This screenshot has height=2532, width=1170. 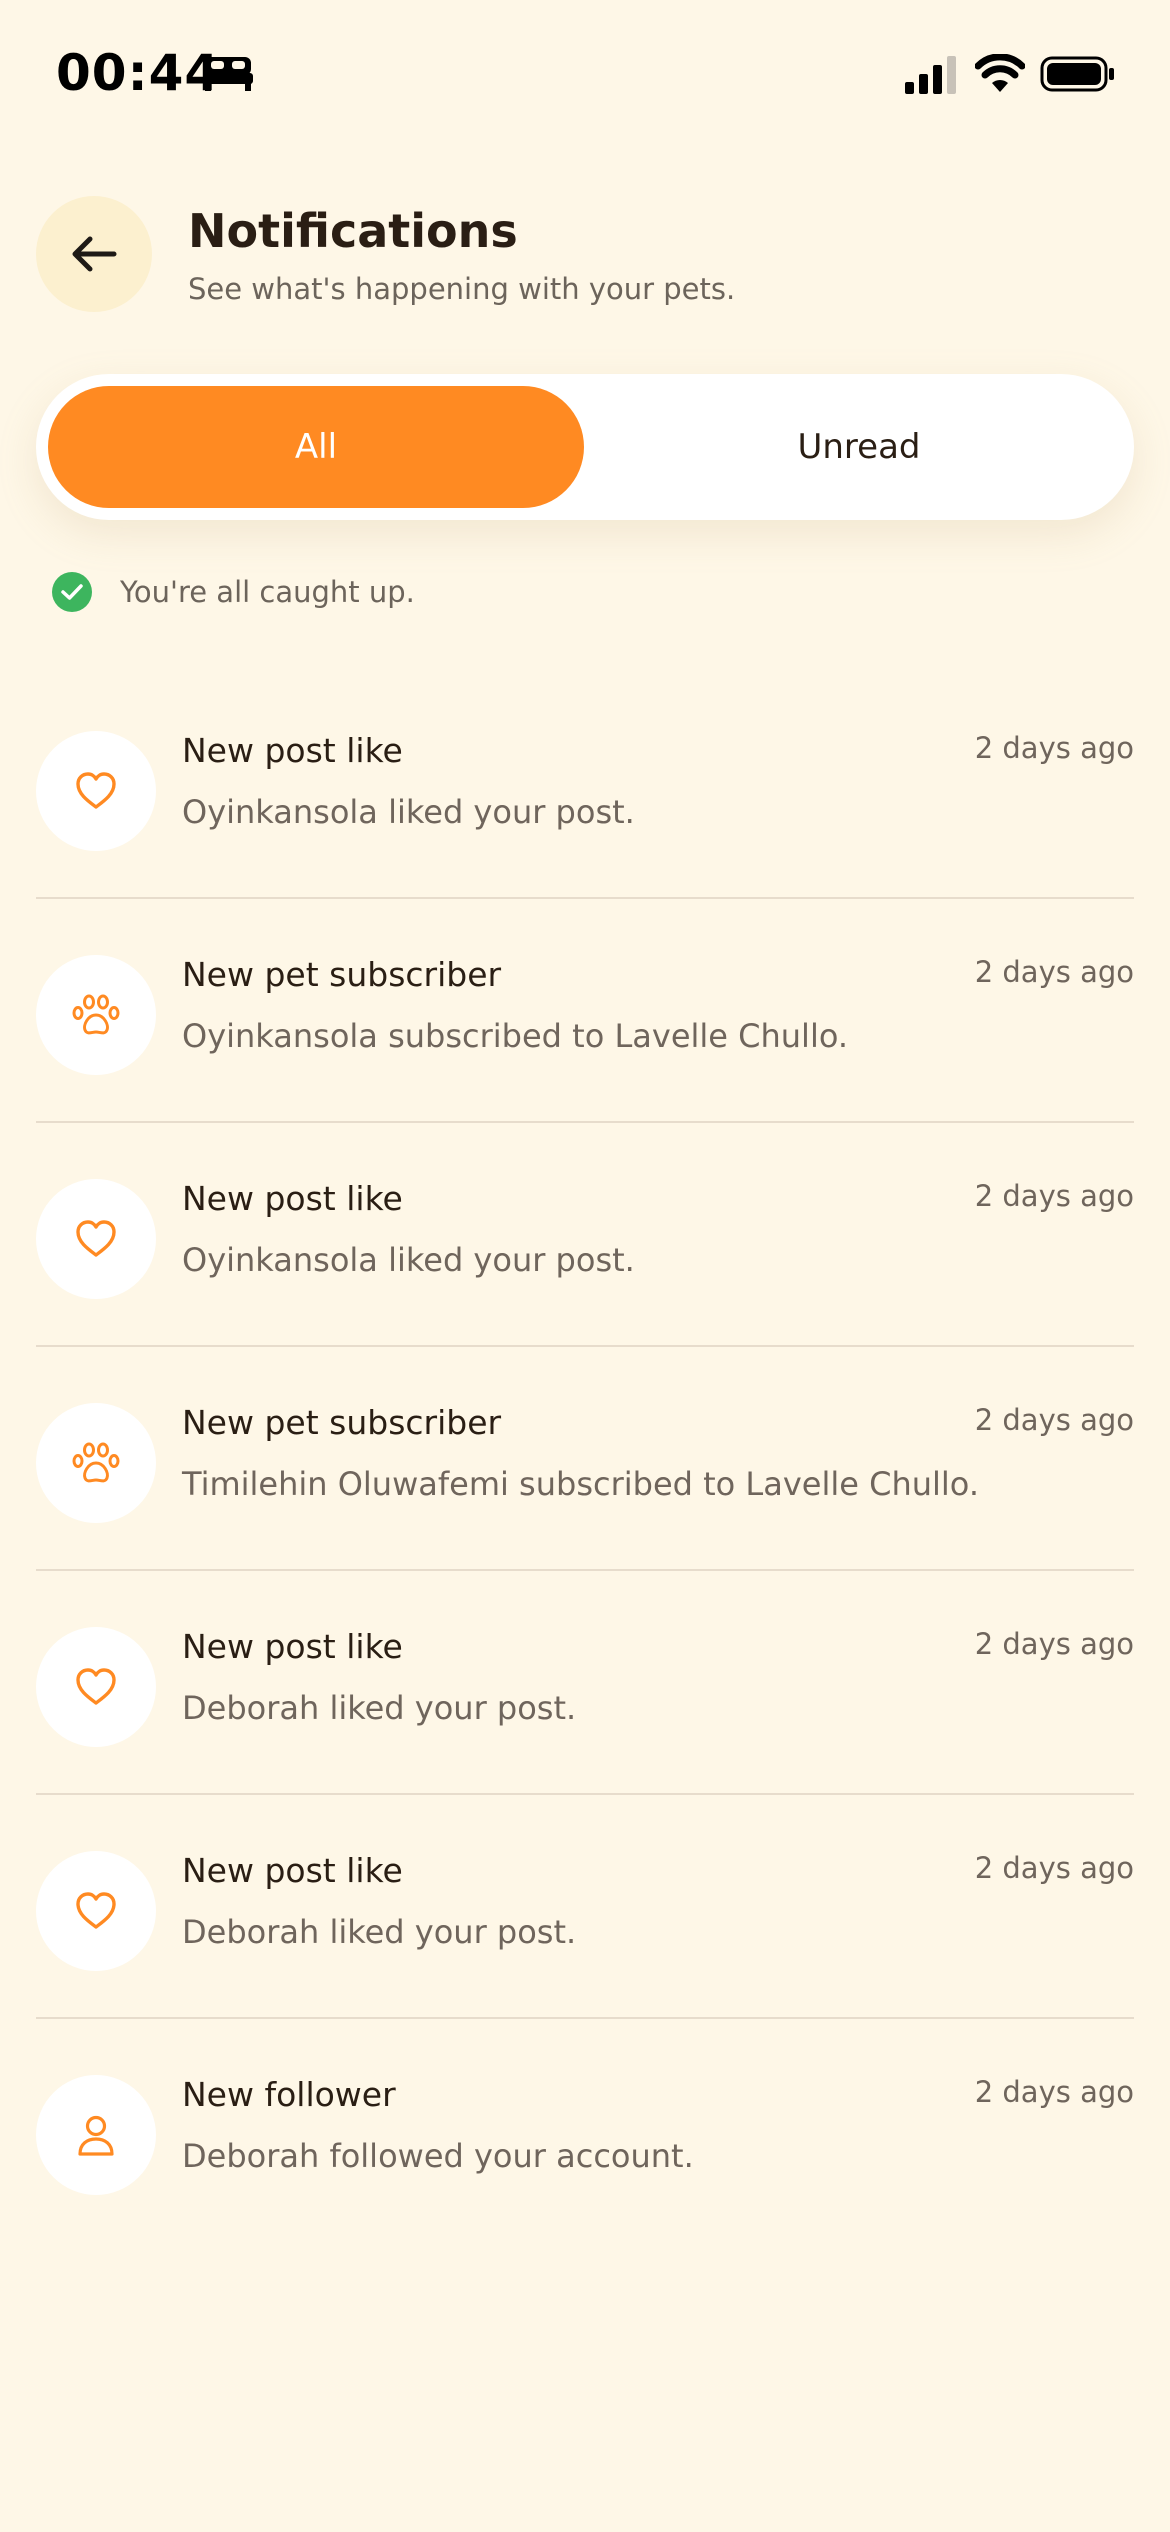 What do you see at coordinates (72, 592) in the screenshot?
I see `check-circle-icon` at bounding box center [72, 592].